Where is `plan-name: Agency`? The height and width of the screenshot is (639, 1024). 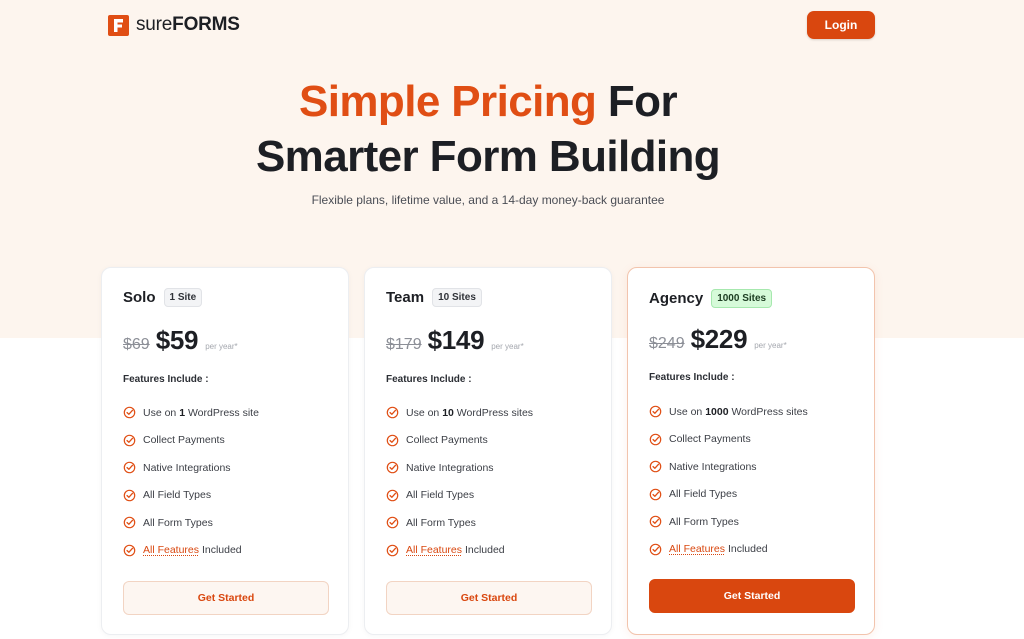 plan-name: Agency is located at coordinates (676, 298).